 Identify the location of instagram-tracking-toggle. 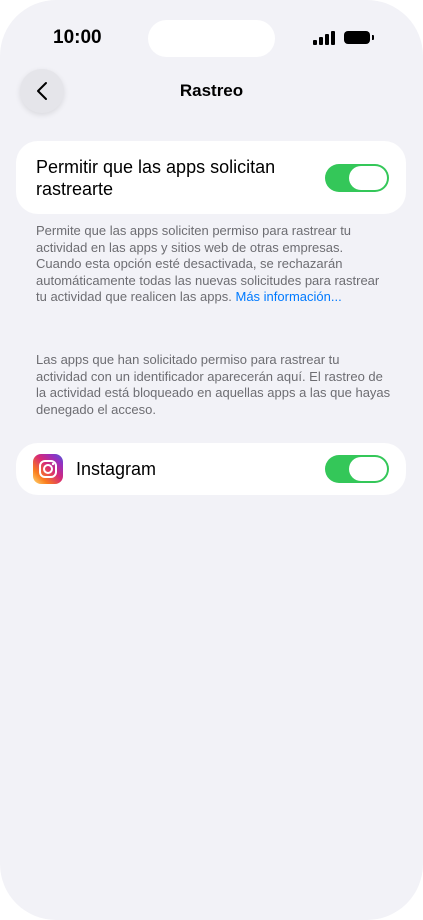
(357, 469).